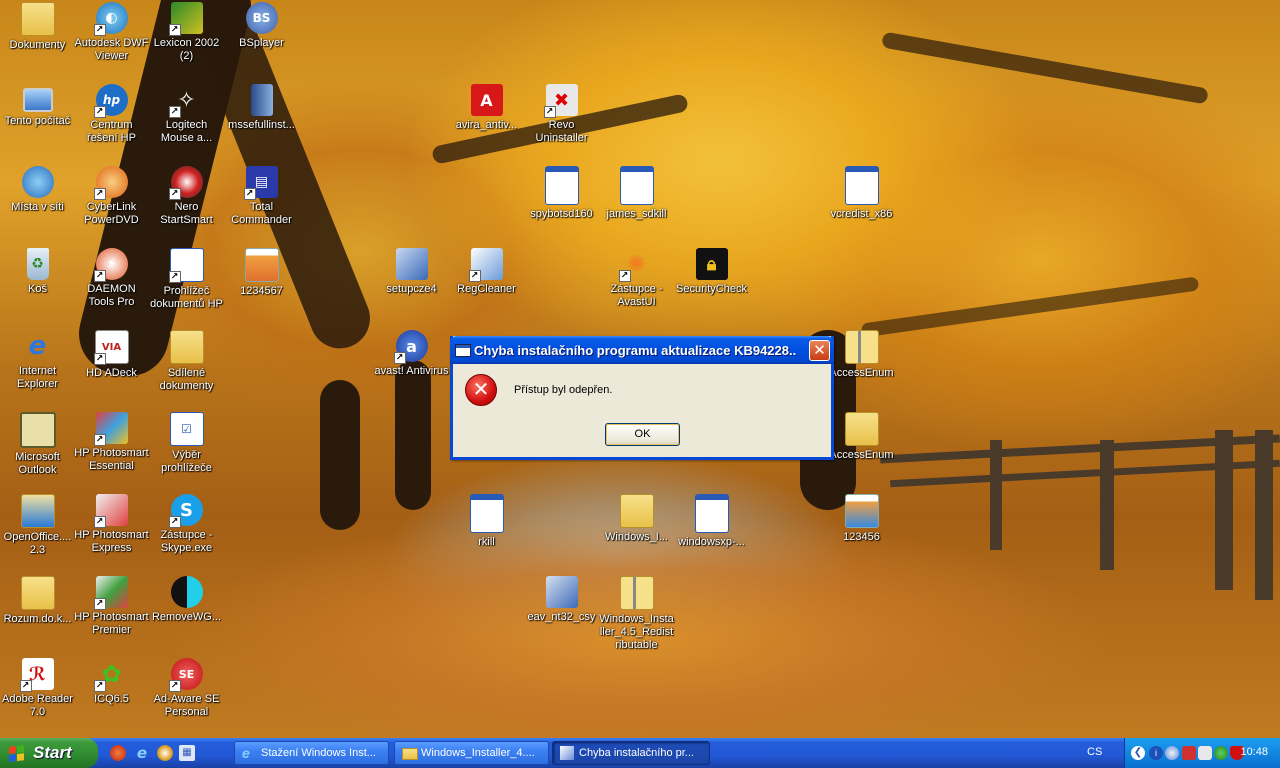 The height and width of the screenshot is (768, 1280). Describe the element at coordinates (861, 537) in the screenshot. I see `icon-label: 123456` at that location.